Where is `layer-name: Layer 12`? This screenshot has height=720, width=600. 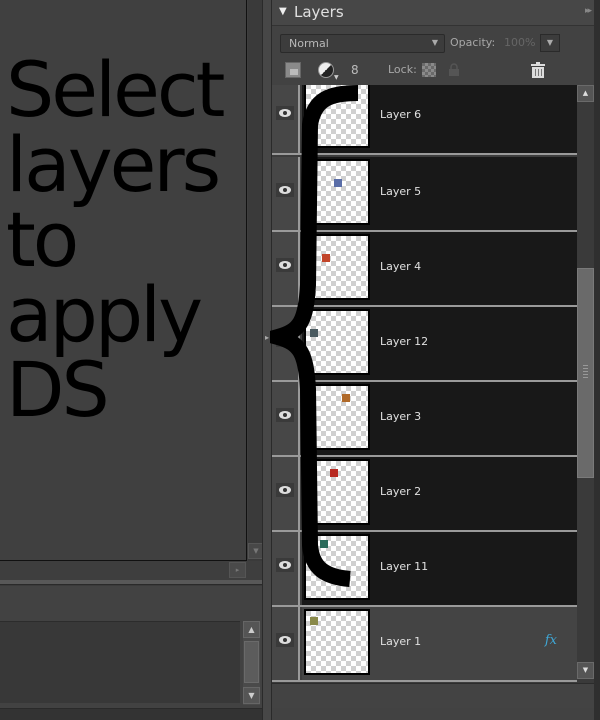 layer-name: Layer 12 is located at coordinates (404, 341).